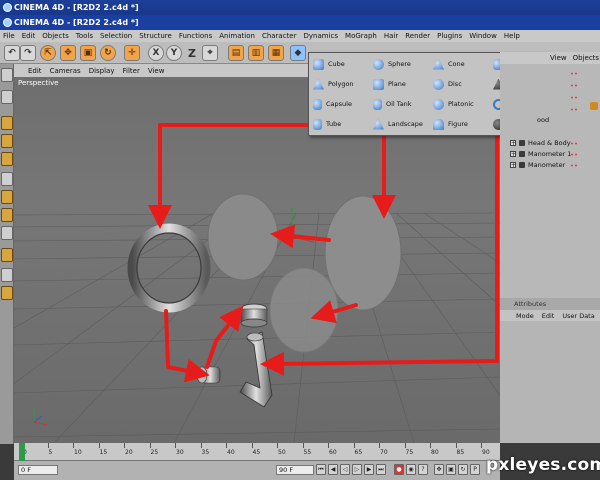 This screenshot has height=480, width=600. Describe the element at coordinates (389, 84) in the screenshot. I see `menu-item-plane: Plane` at that location.